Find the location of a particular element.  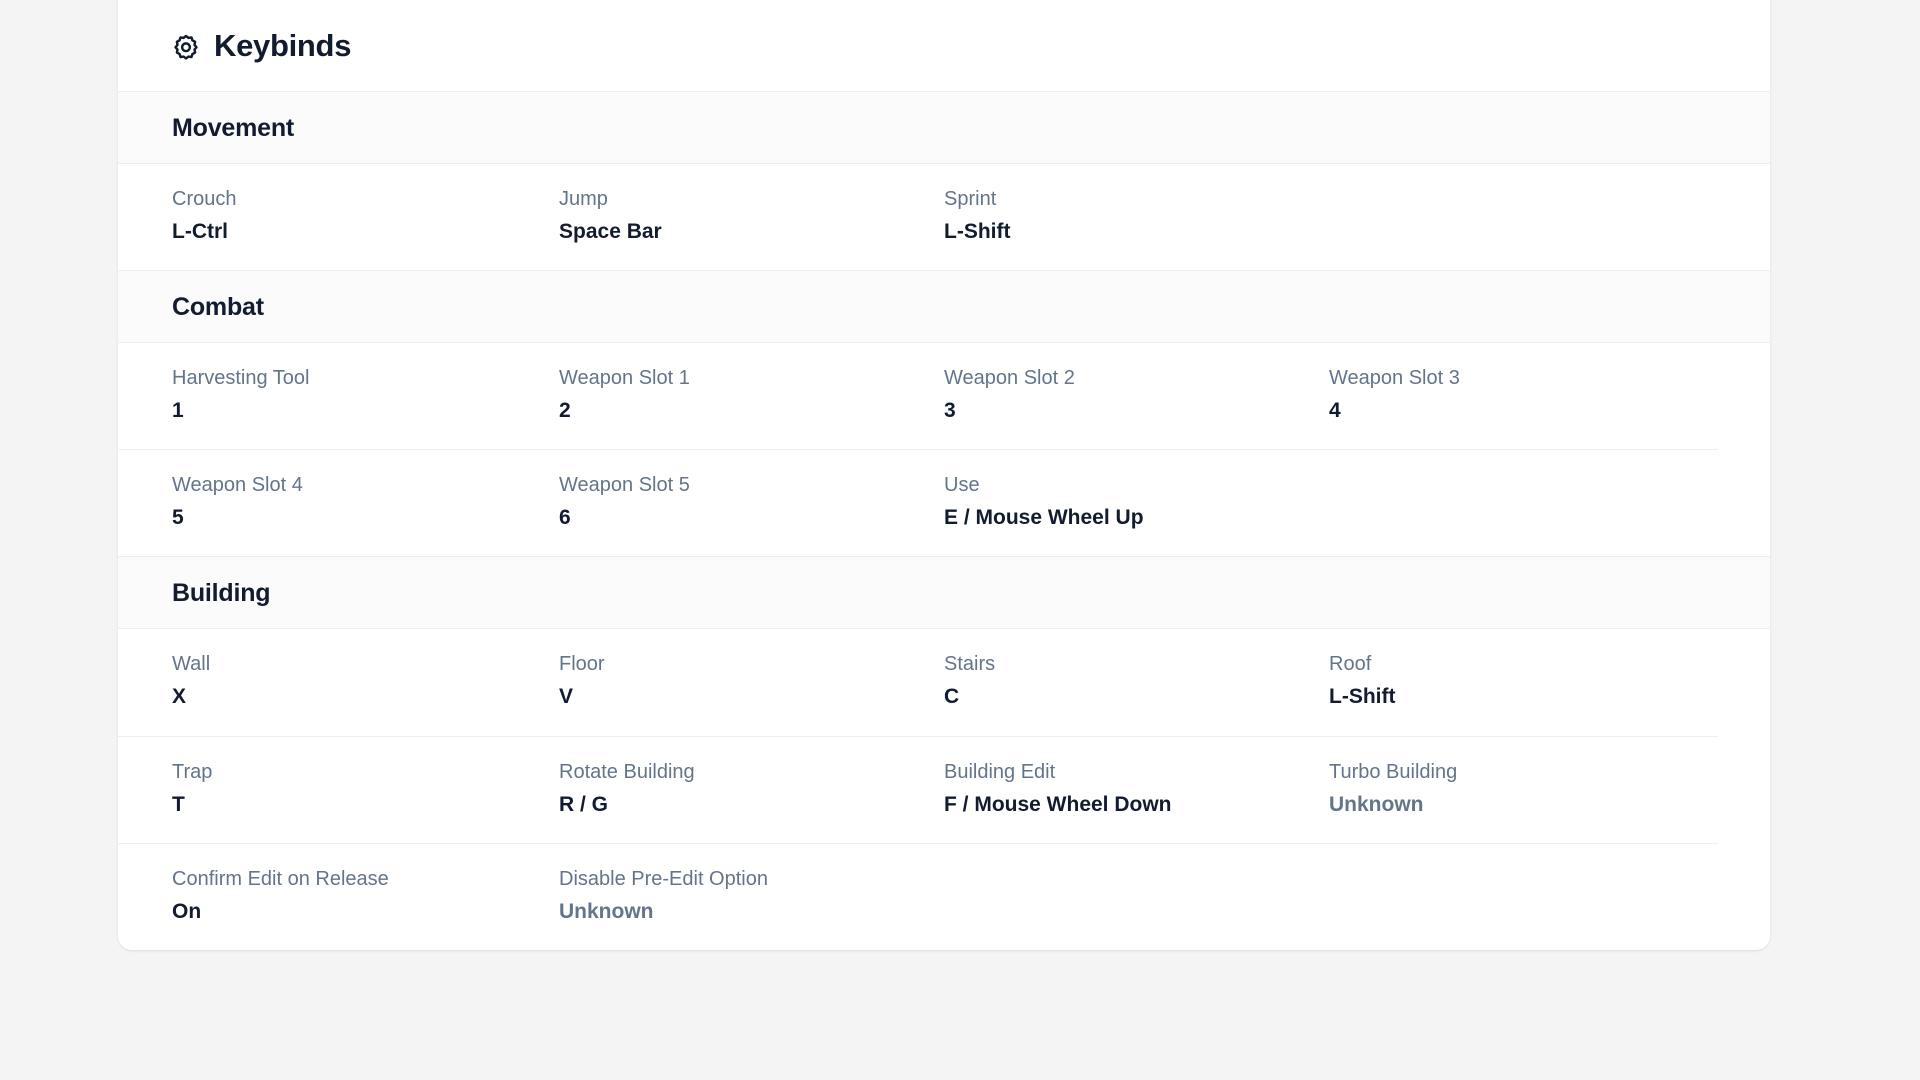

keybind-row: Wall X Floor V Stairs C Roof L-Shift is located at coordinates (918, 683).